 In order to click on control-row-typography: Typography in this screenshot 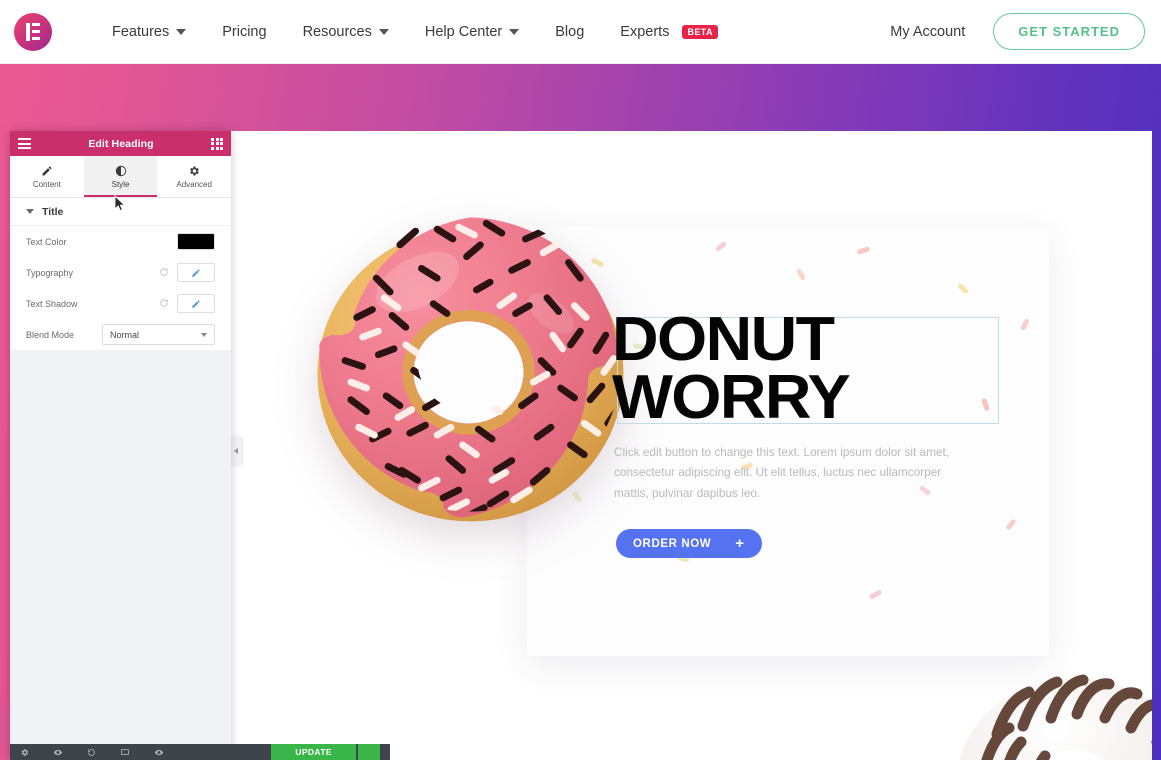, I will do `click(120, 272)`.